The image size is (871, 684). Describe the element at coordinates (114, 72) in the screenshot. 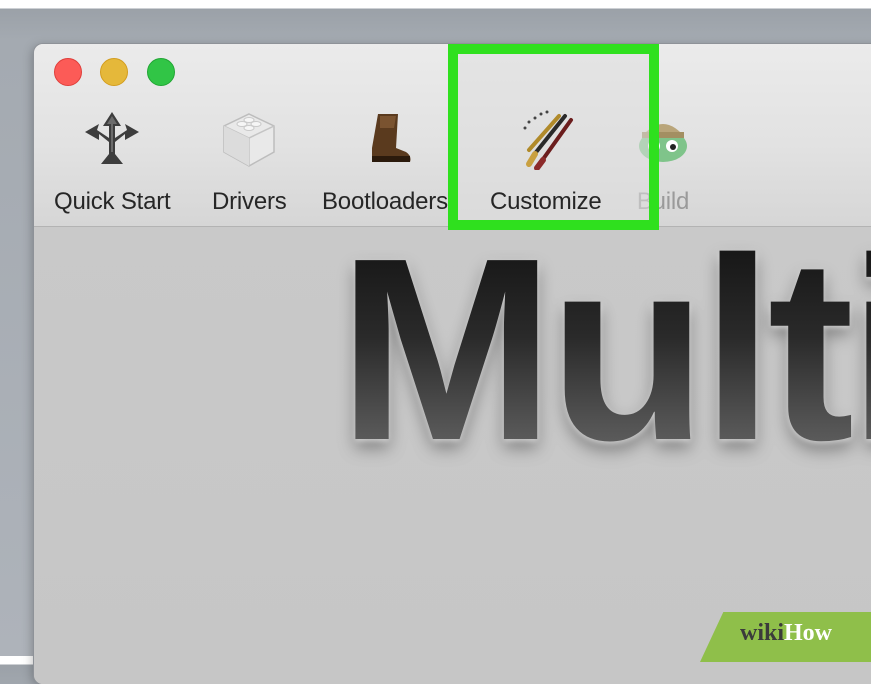

I see `minimize-button` at that location.